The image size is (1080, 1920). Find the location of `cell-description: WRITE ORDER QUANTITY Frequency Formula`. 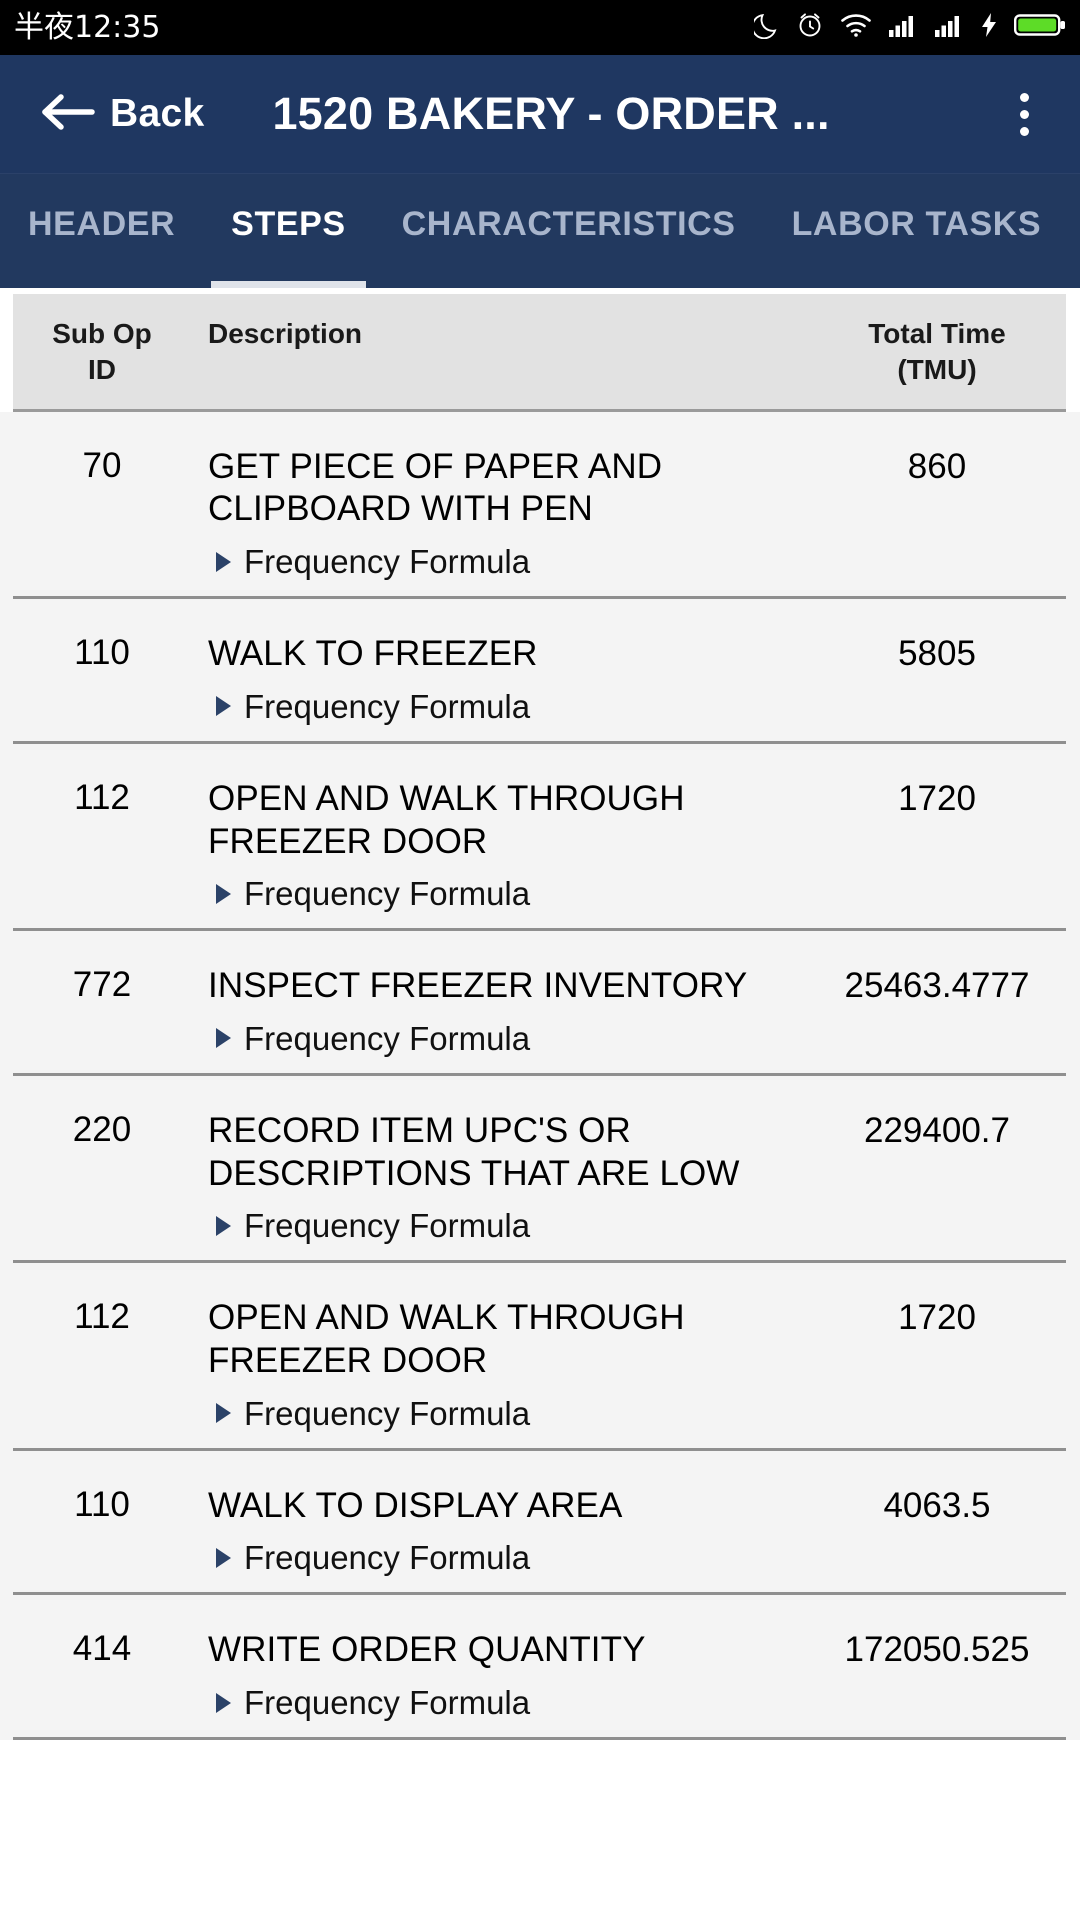

cell-description: WRITE ORDER QUANTITY Frequency Formula is located at coordinates (499, 1674).